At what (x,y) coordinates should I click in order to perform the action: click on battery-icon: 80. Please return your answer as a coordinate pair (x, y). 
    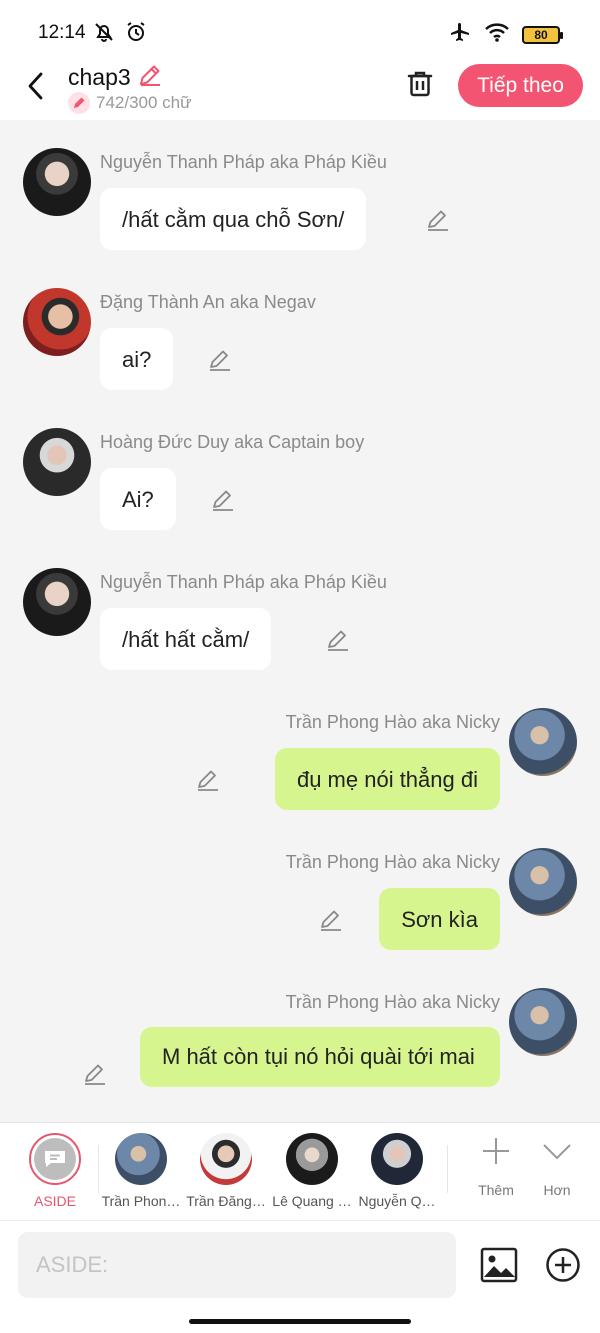
    Looking at the image, I should click on (542, 34).